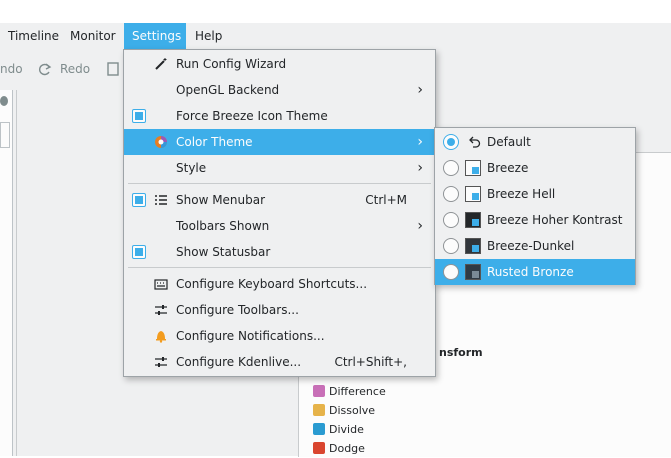 The image size is (671, 458). Describe the element at coordinates (161, 337) in the screenshot. I see `bell-icon` at that location.